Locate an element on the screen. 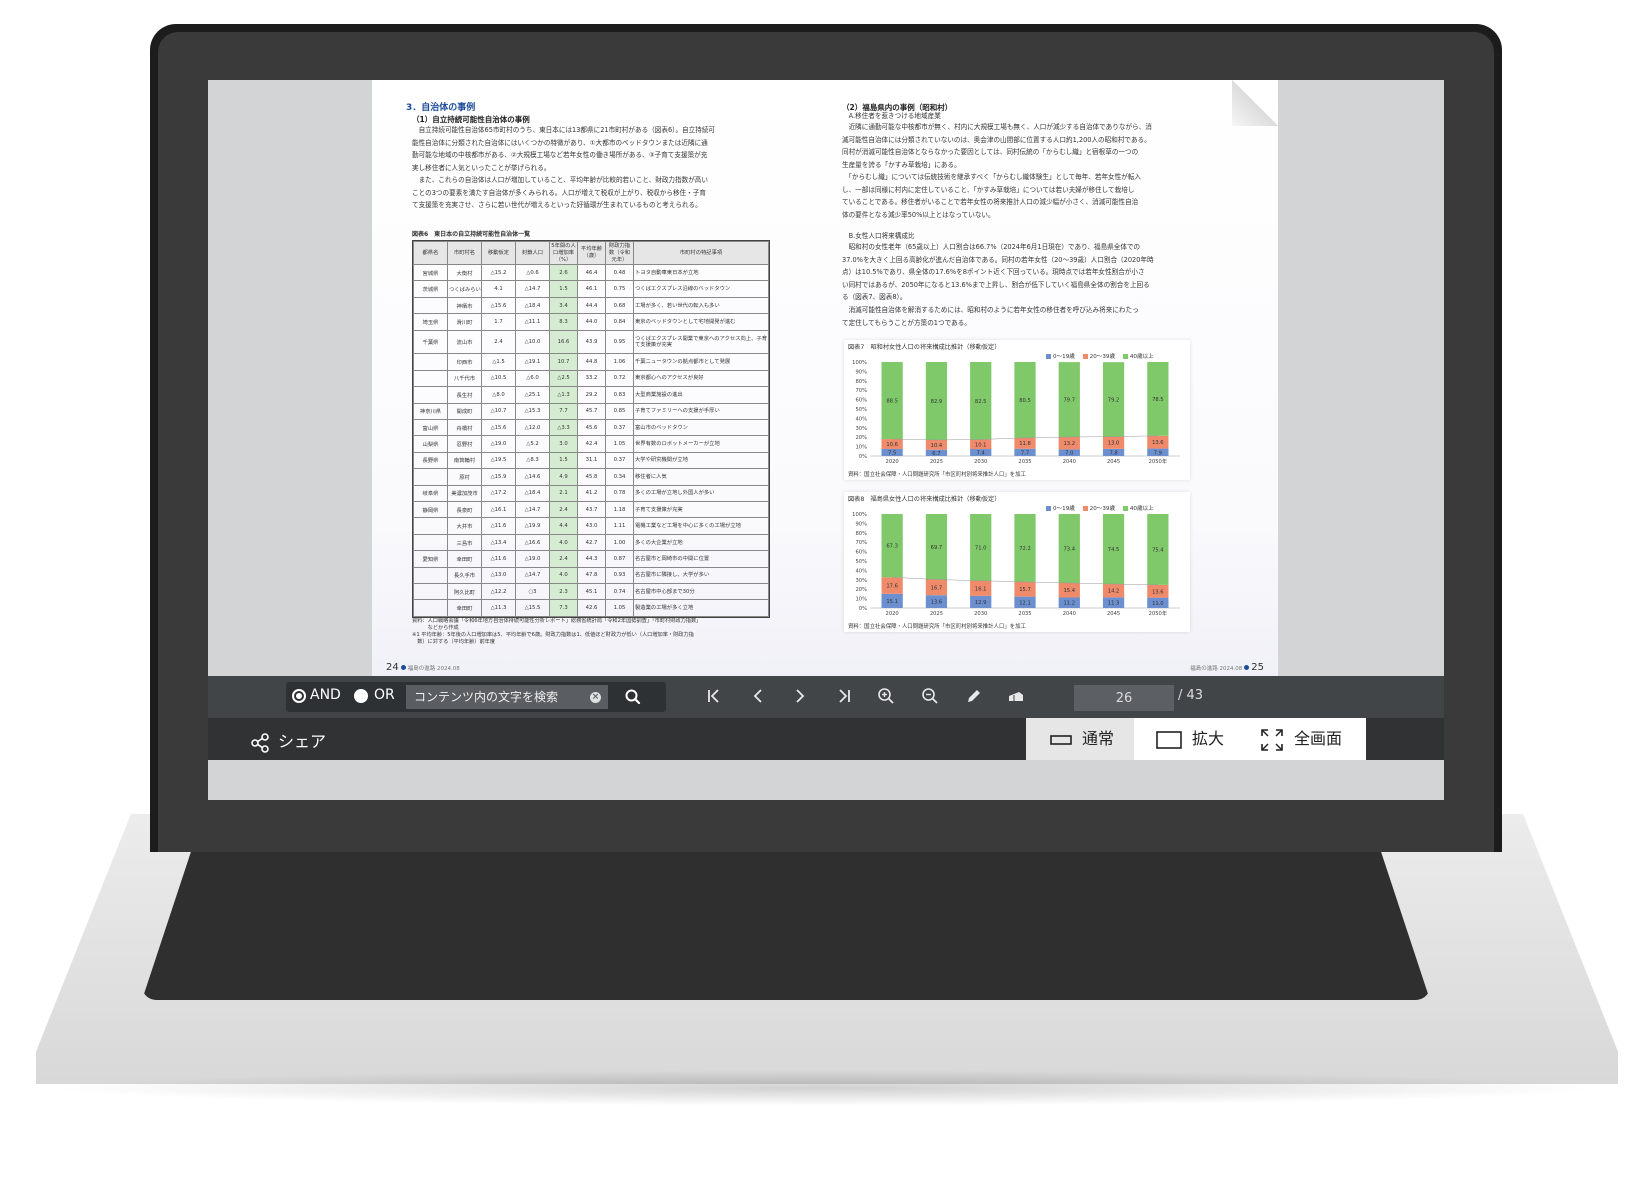 This screenshot has width=1650, height=1182. data-label: 7.5 is located at coordinates (892, 453).